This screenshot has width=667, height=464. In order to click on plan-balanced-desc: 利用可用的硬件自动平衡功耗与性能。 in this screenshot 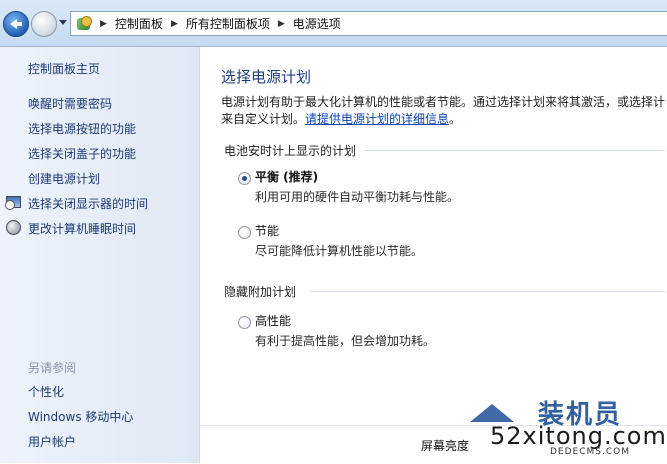, I will do `click(357, 197)`.